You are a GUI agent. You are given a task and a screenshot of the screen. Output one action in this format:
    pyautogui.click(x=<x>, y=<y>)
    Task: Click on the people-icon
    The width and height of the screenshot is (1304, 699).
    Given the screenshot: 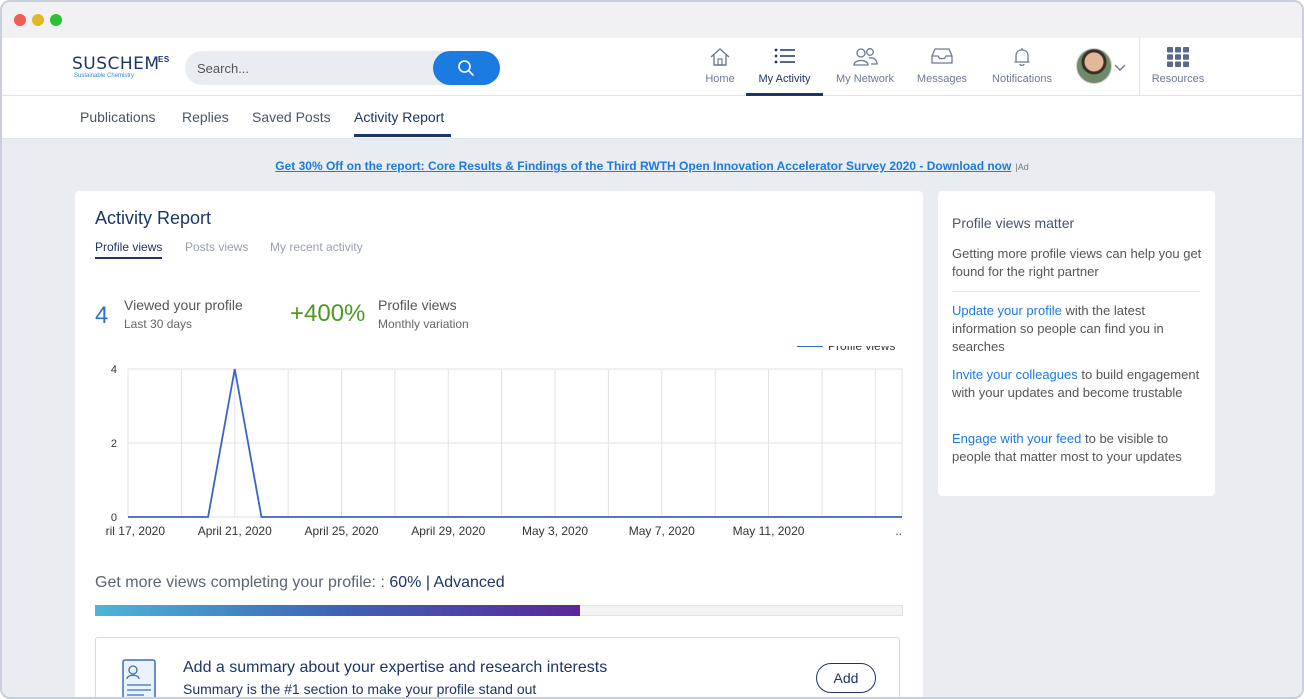 What is the action you would take?
    pyautogui.click(x=865, y=57)
    